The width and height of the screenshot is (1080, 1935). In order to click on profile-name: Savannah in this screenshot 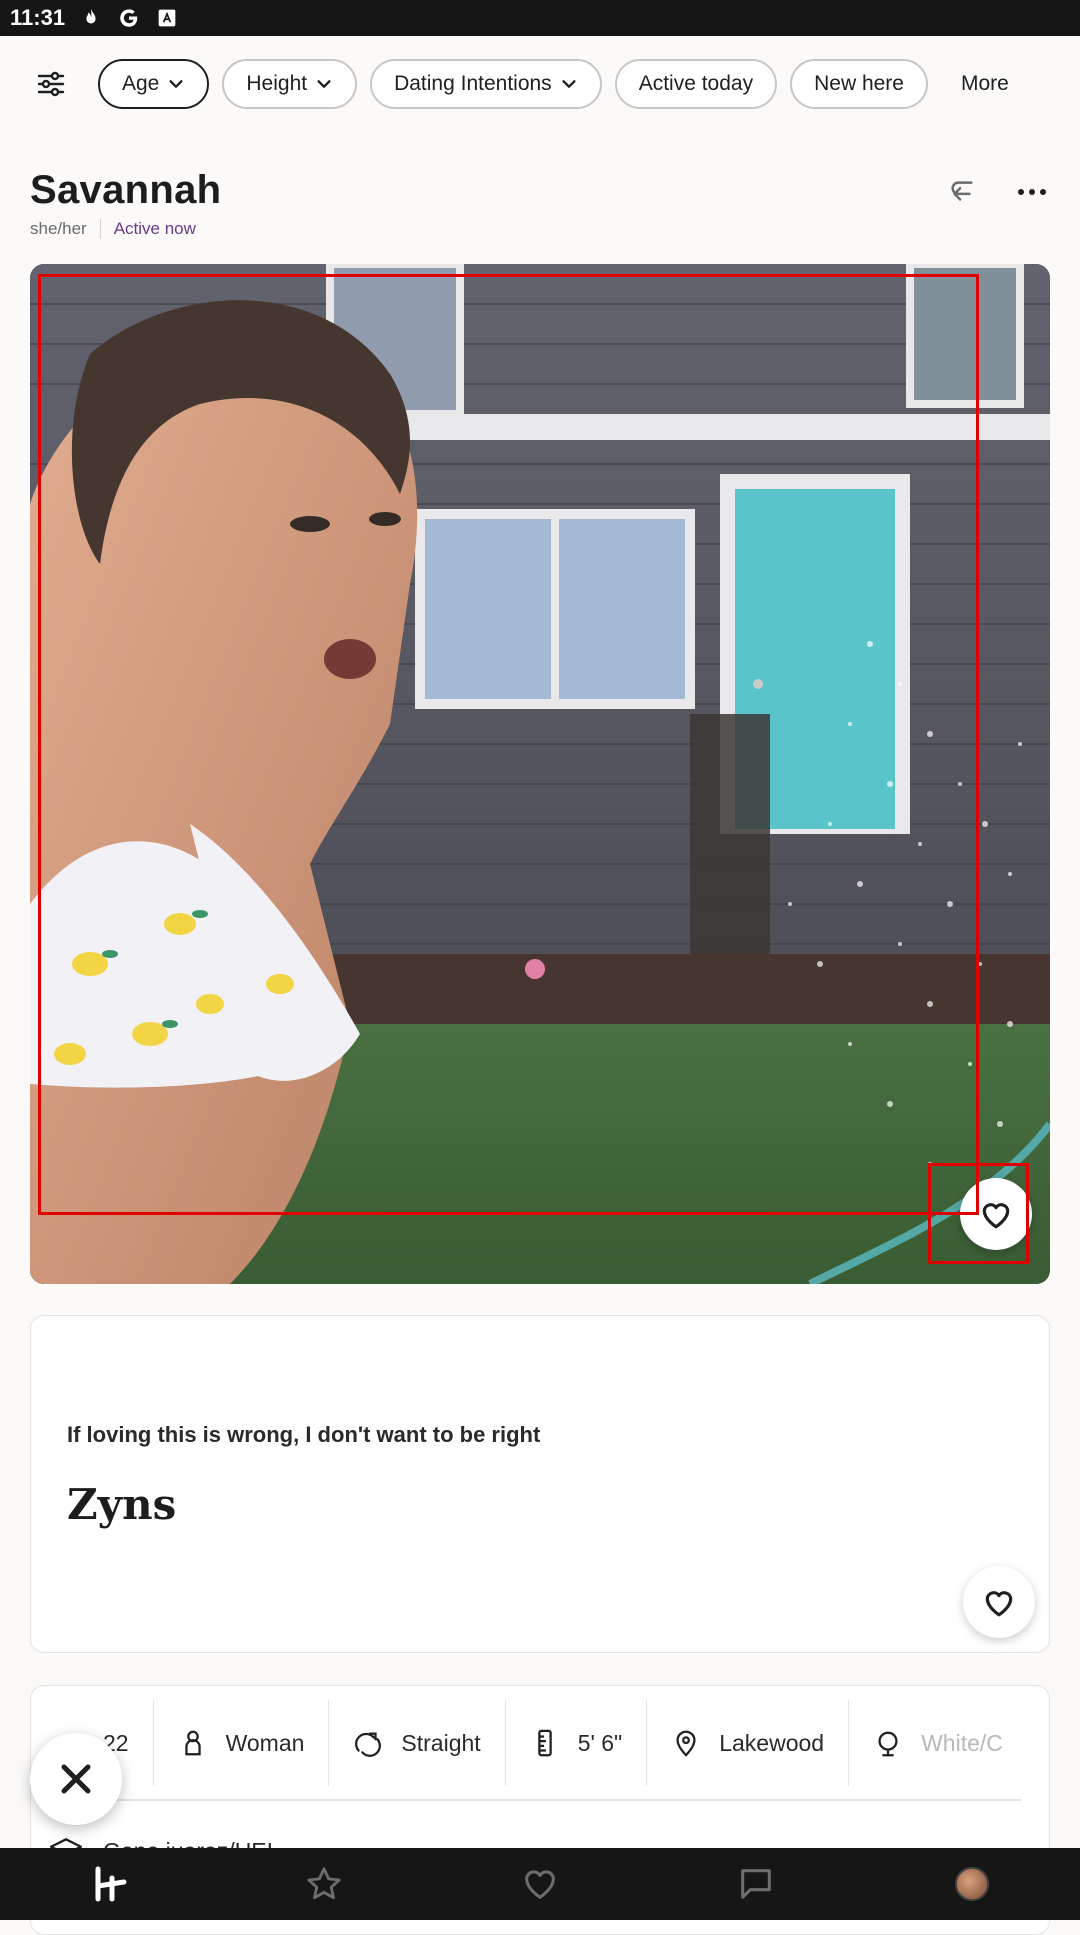, I will do `click(126, 190)`.